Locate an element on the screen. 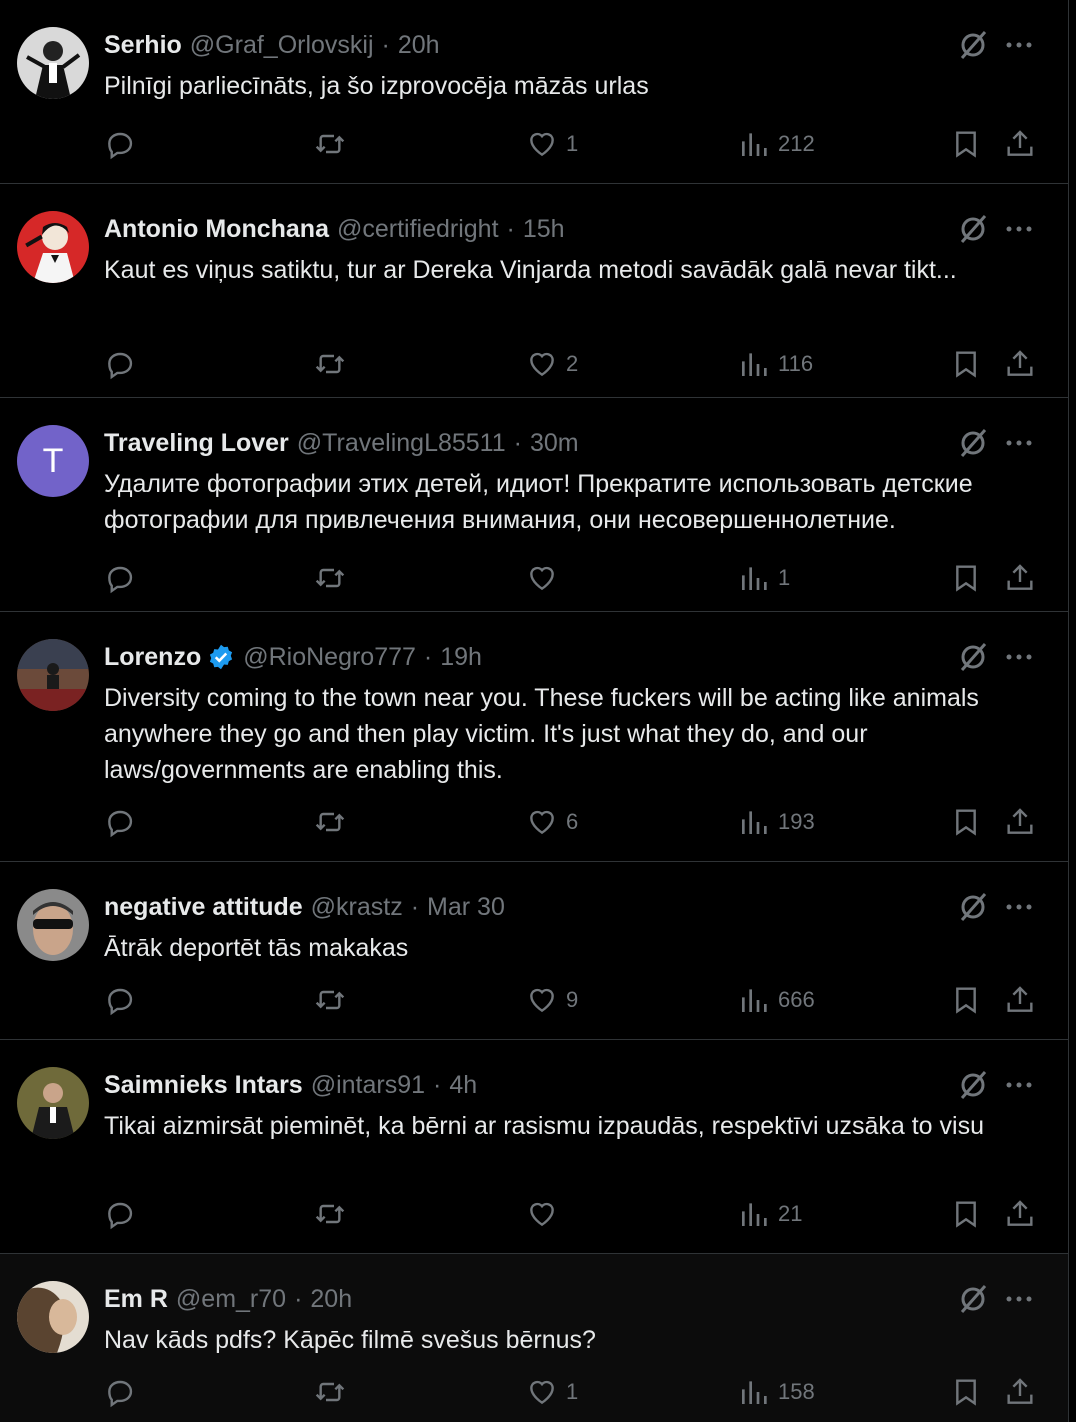  author-name: Em R is located at coordinates (136, 1299).